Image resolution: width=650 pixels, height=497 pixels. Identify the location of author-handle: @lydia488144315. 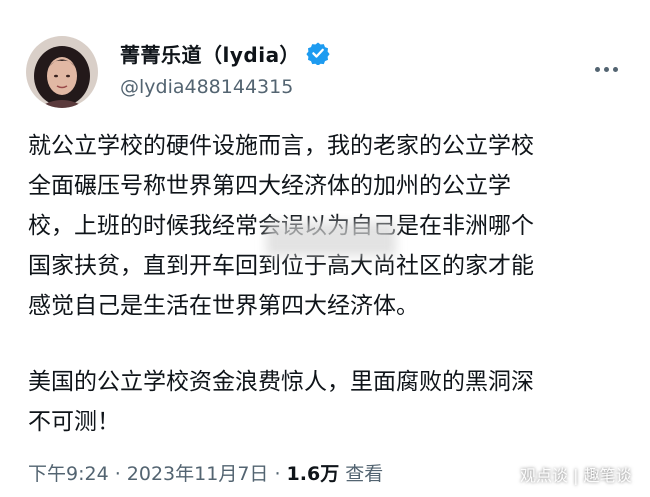
(206, 87).